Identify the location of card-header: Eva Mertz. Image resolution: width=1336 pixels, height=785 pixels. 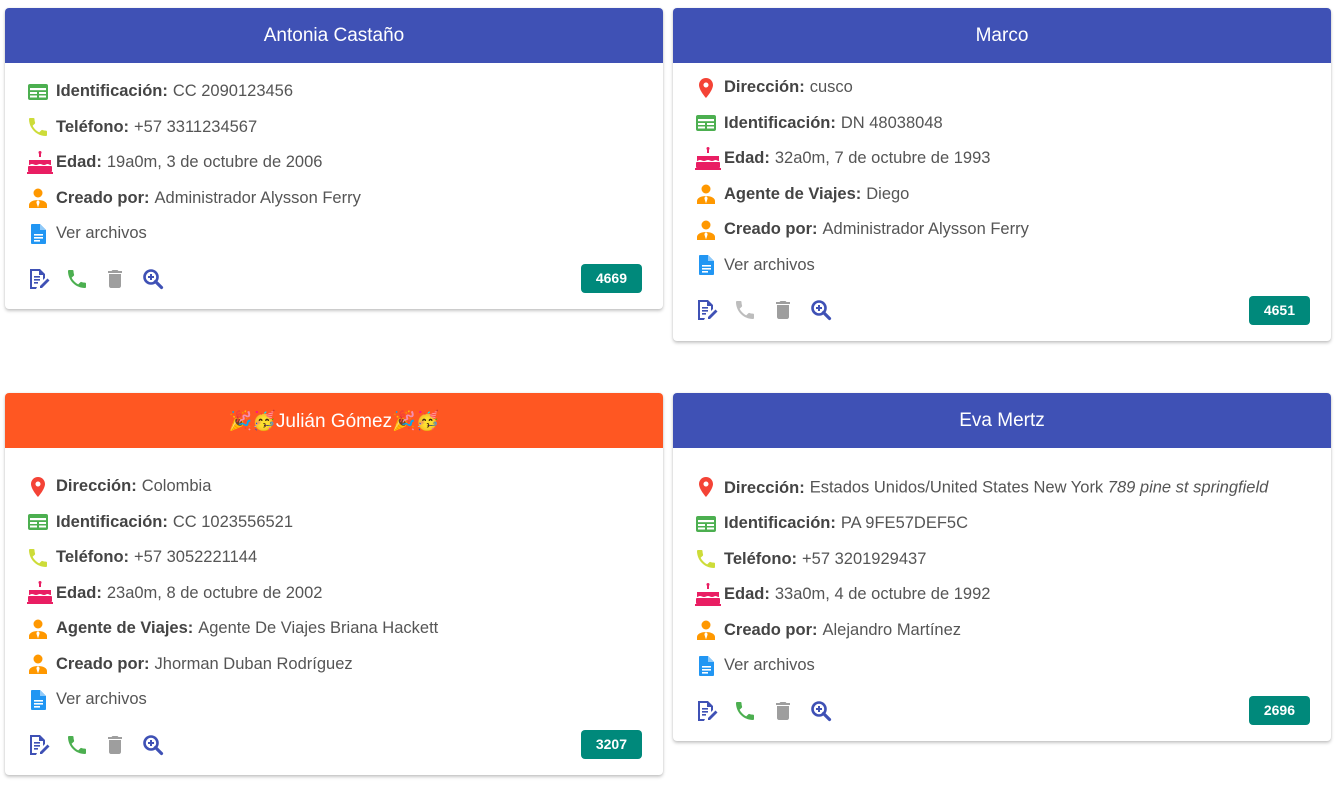
(1002, 420).